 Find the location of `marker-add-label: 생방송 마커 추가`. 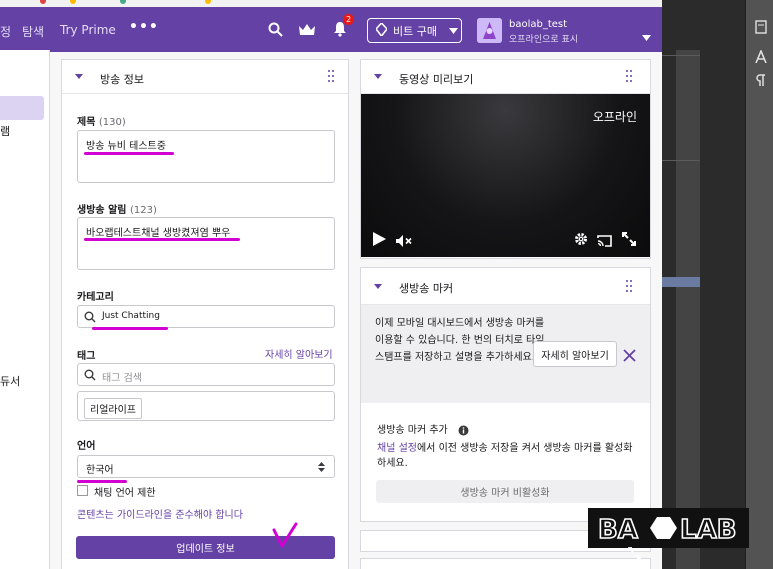

marker-add-label: 생방송 마커 추가 is located at coordinates (412, 430).